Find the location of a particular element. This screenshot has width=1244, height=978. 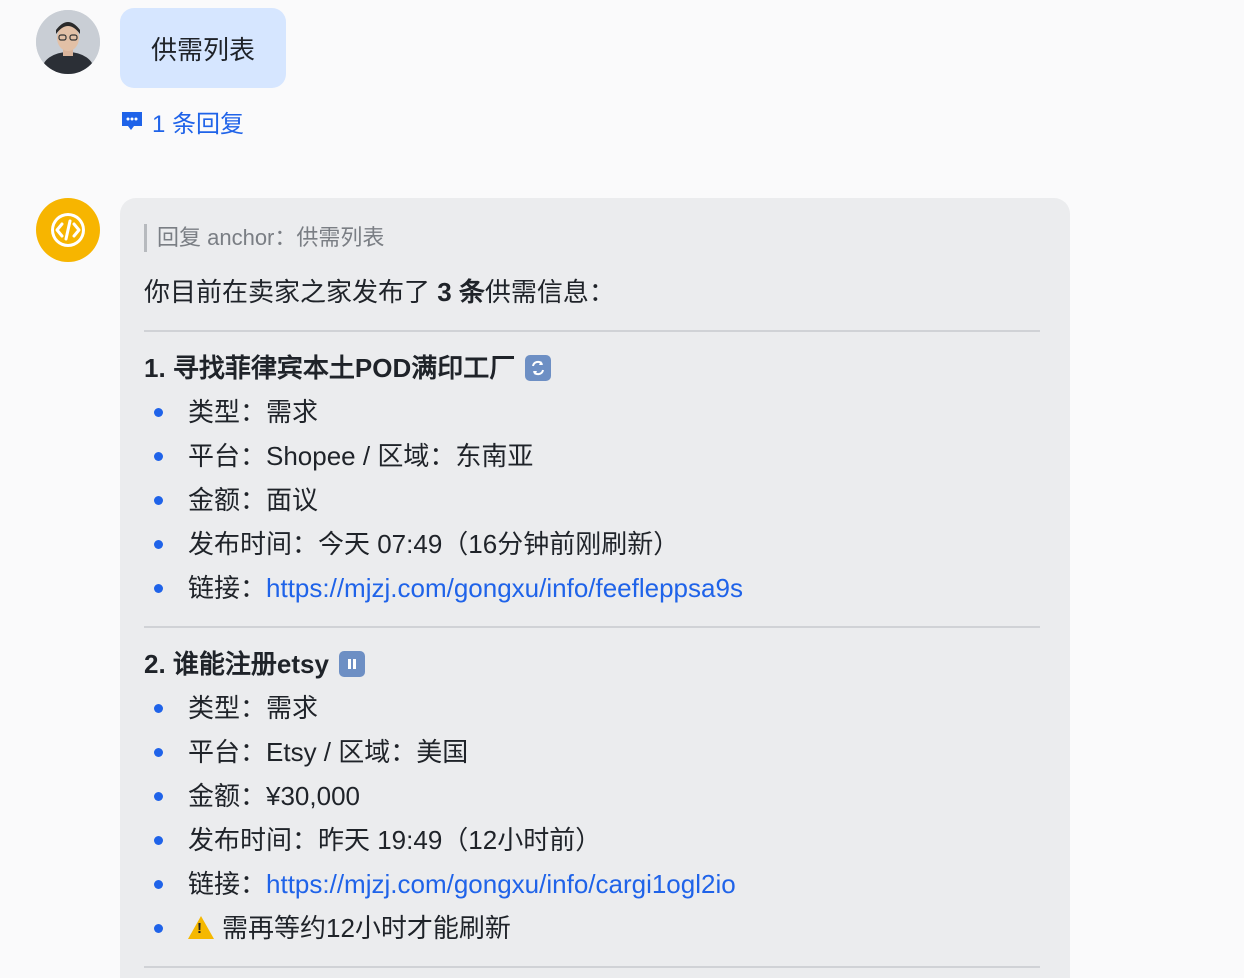

comment-icon is located at coordinates (132, 121).